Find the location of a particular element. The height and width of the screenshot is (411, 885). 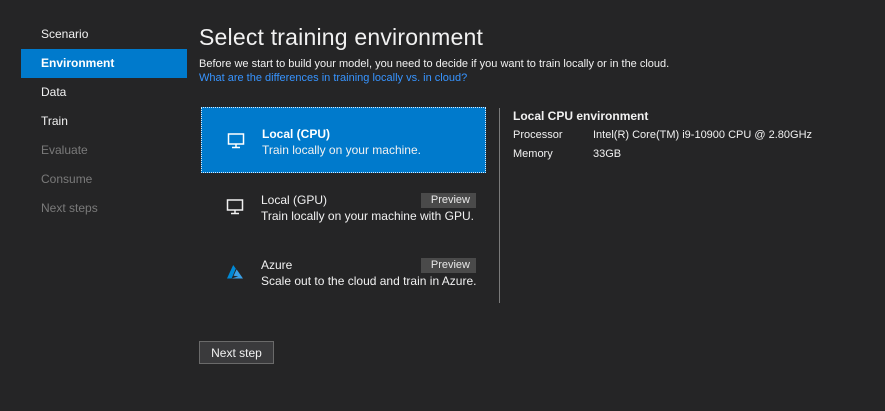

details-key: Memory is located at coordinates (533, 154).